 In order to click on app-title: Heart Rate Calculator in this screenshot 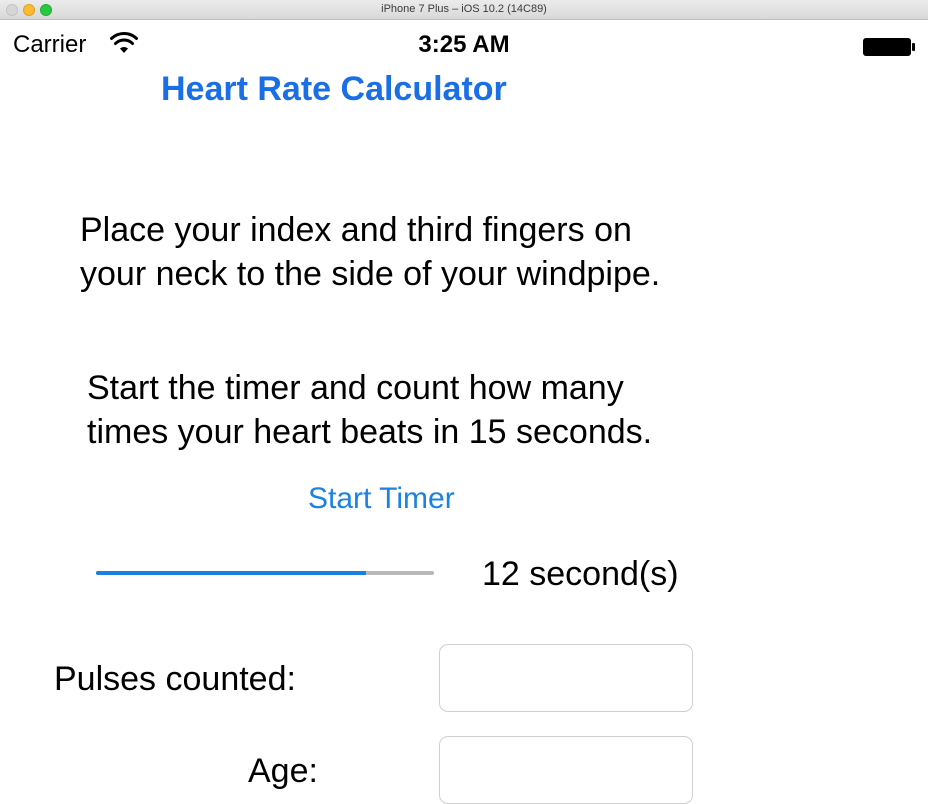, I will do `click(334, 89)`.